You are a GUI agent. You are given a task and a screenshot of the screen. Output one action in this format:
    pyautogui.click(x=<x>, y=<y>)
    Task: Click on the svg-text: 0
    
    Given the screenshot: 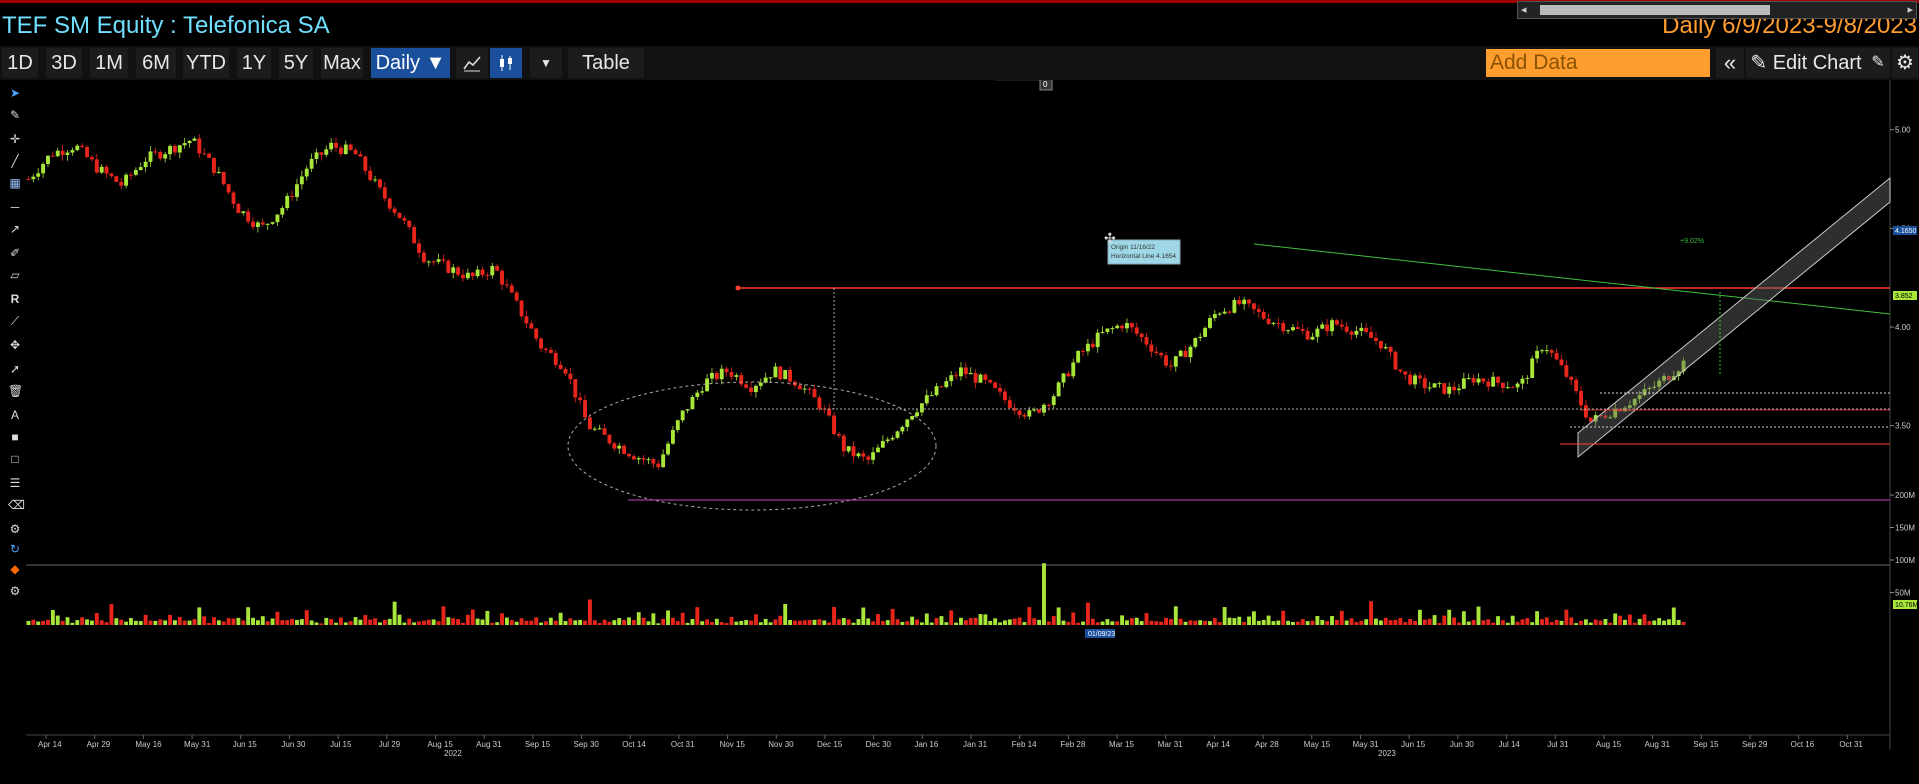 What is the action you would take?
    pyautogui.click(x=1045, y=84)
    